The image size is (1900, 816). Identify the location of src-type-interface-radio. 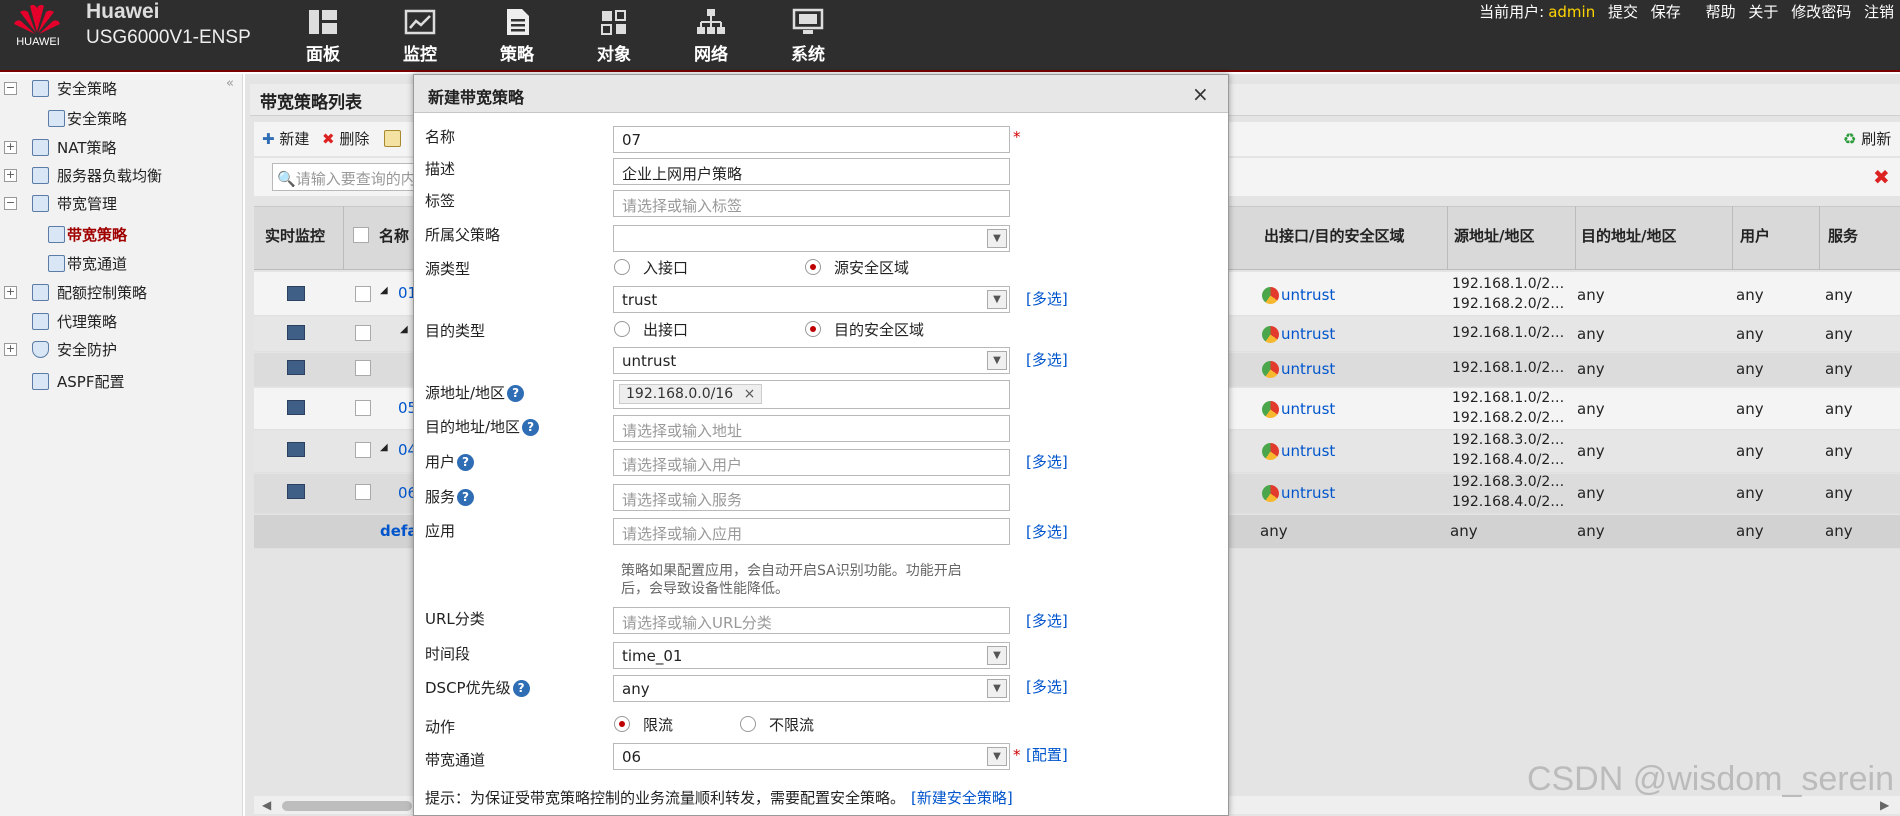
(622, 267).